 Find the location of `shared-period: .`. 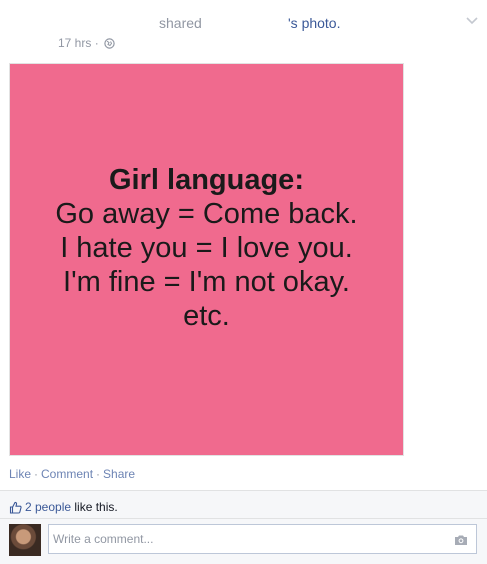

shared-period: . is located at coordinates (338, 23).